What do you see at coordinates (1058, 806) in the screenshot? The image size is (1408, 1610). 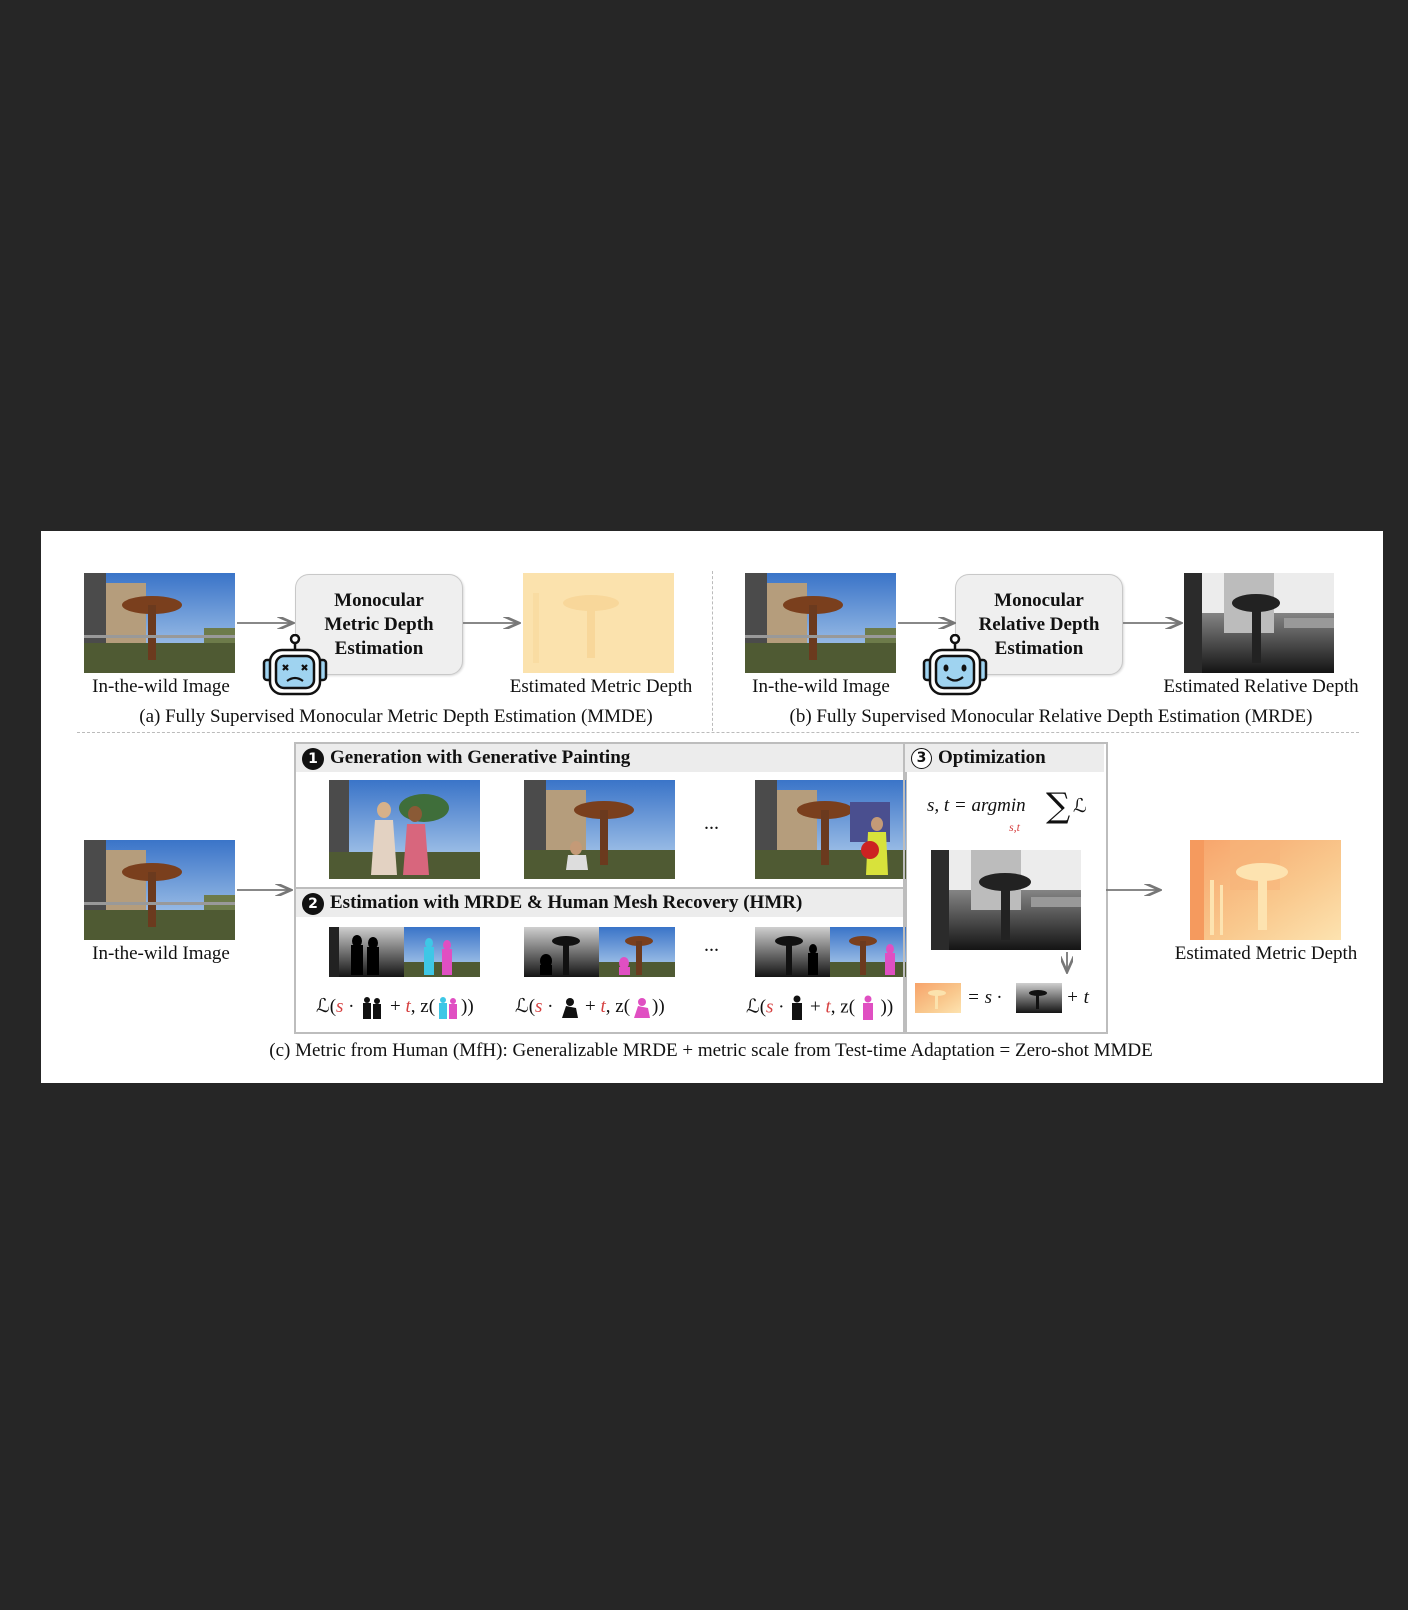 I see `sum-symbol: ∑` at bounding box center [1058, 806].